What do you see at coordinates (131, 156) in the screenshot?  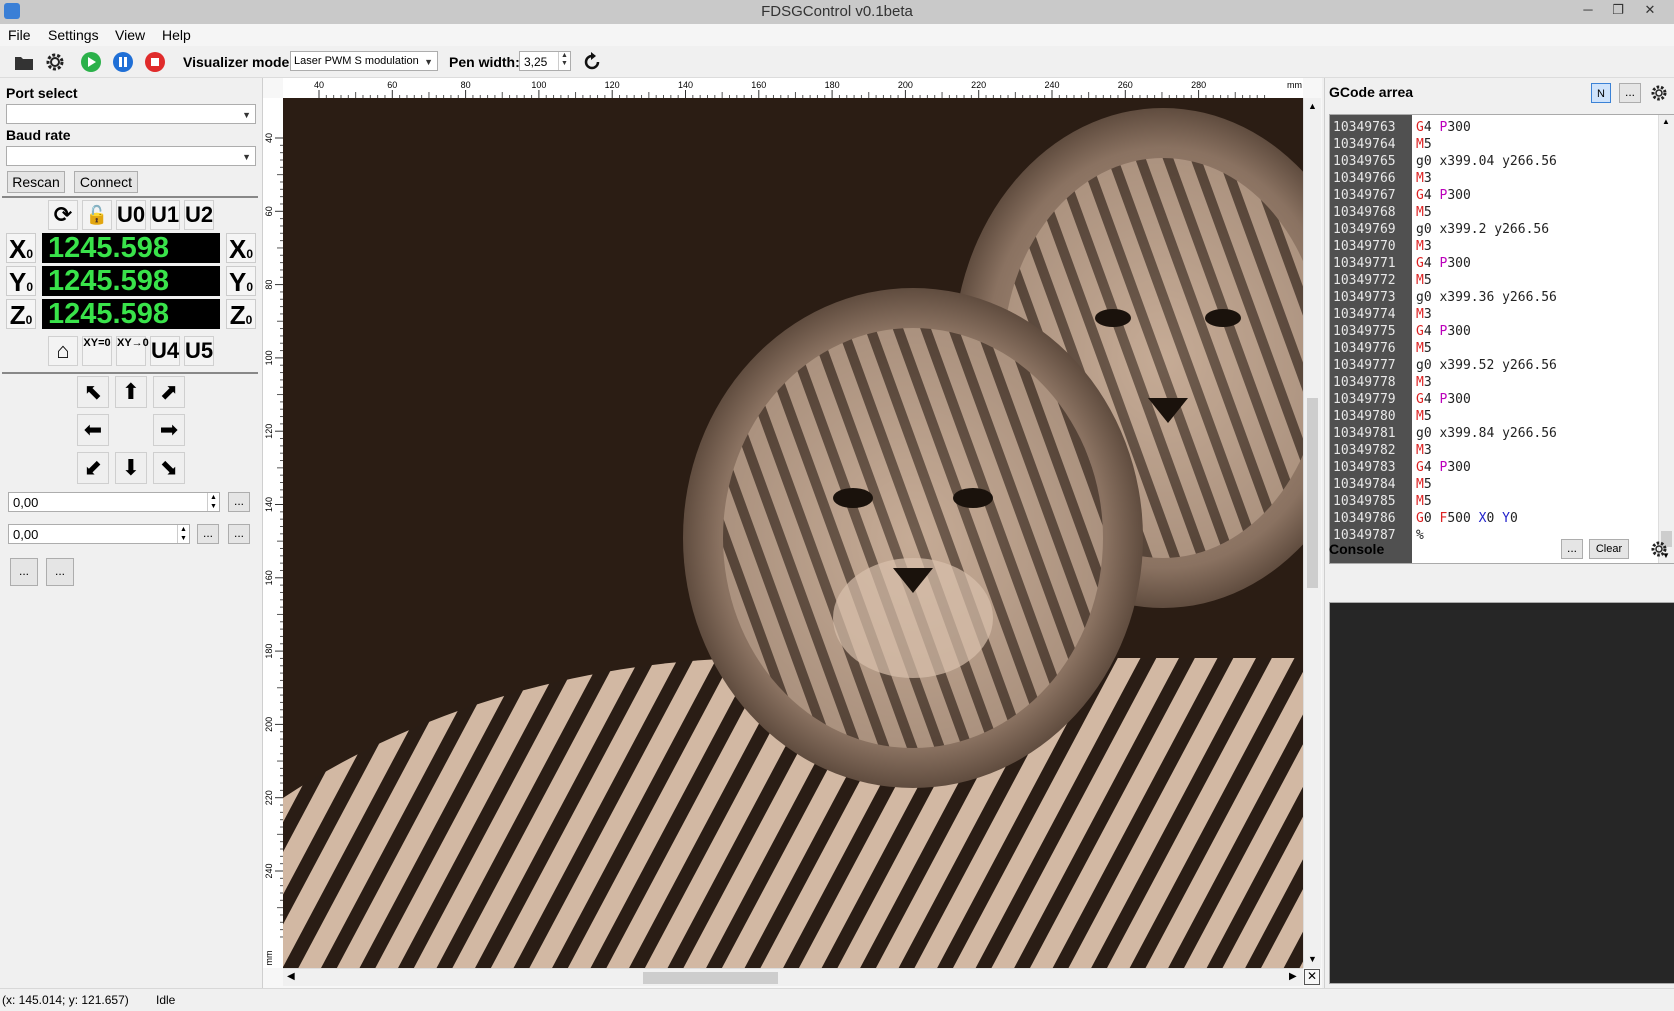 I see `baud-rate-select: ▼` at bounding box center [131, 156].